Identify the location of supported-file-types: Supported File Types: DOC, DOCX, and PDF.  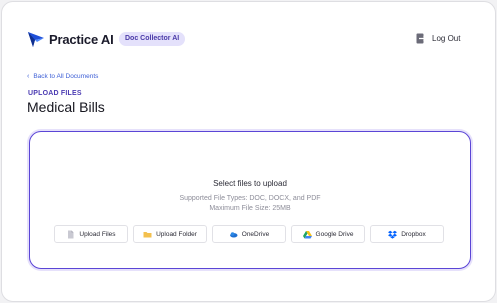
(250, 198).